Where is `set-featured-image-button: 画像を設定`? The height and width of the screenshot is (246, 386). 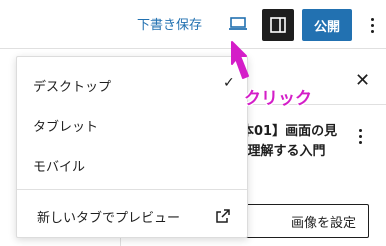
set-featured-image-button: 画像を設定 is located at coordinates (301, 221).